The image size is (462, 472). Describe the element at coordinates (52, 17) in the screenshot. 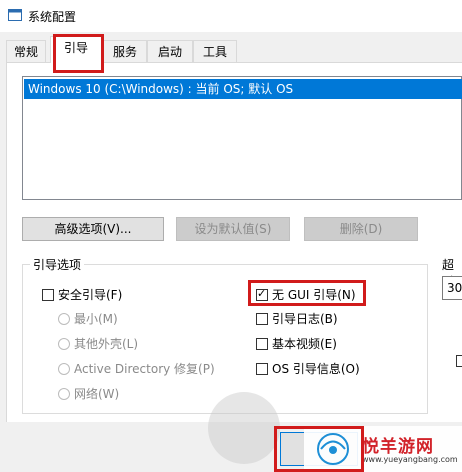

I see `window-title: 系统配置` at that location.